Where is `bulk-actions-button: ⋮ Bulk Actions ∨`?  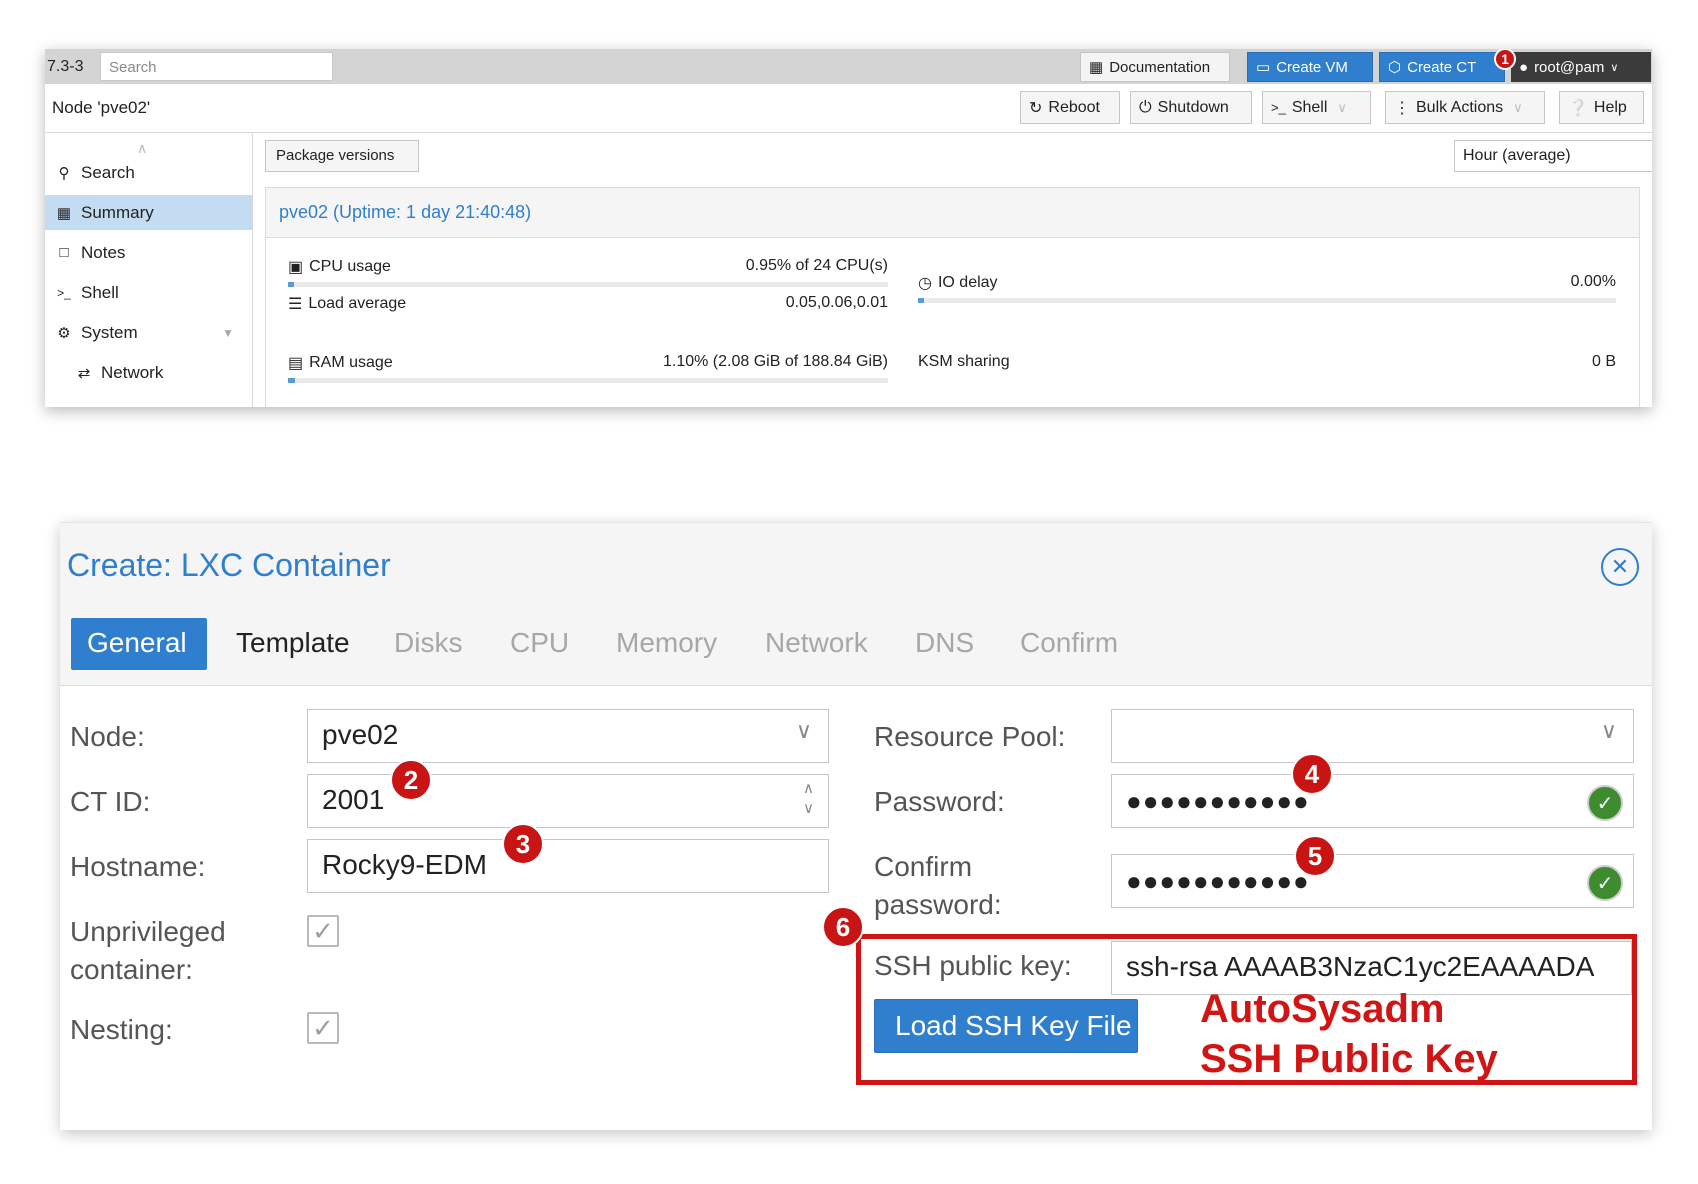
bulk-actions-button: ⋮ Bulk Actions ∨ is located at coordinates (1465, 107).